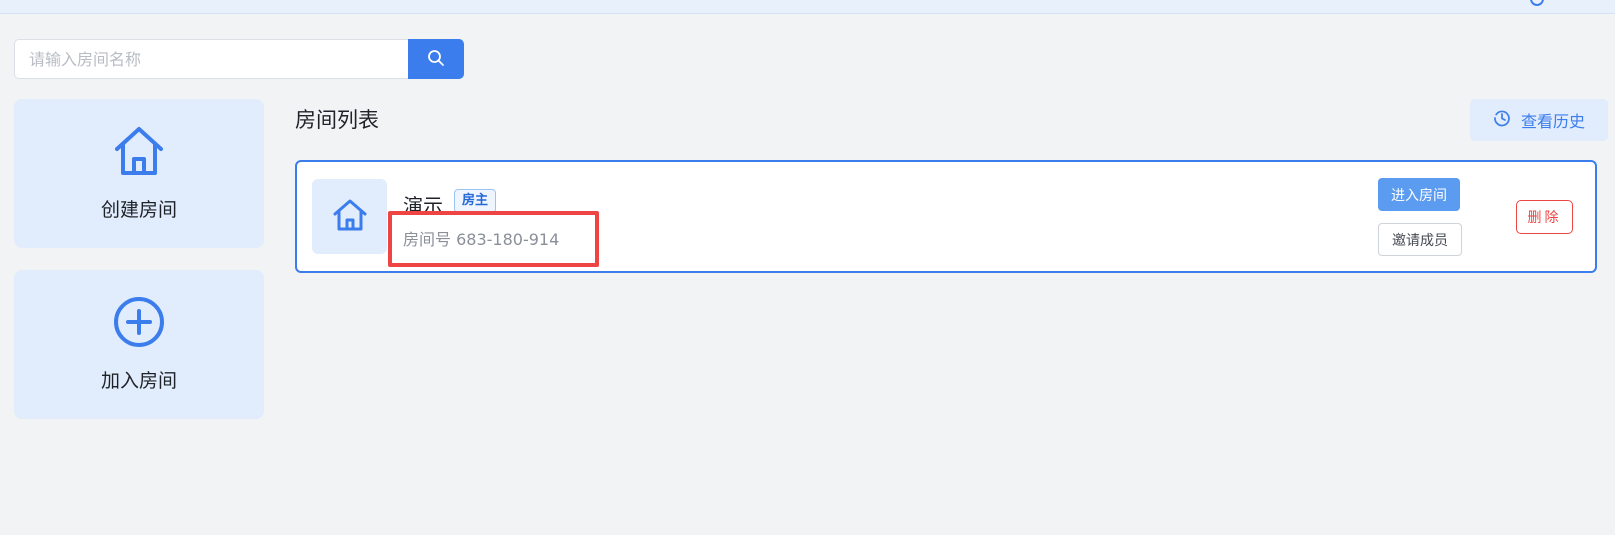 The image size is (1615, 535). I want to click on create-room-card: 创建房间, so click(139, 173).